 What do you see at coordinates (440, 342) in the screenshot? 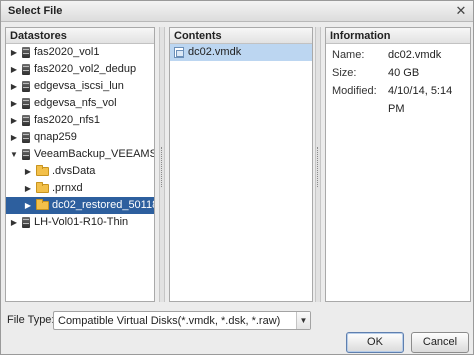
I see `cancel-button: Cancel` at bounding box center [440, 342].